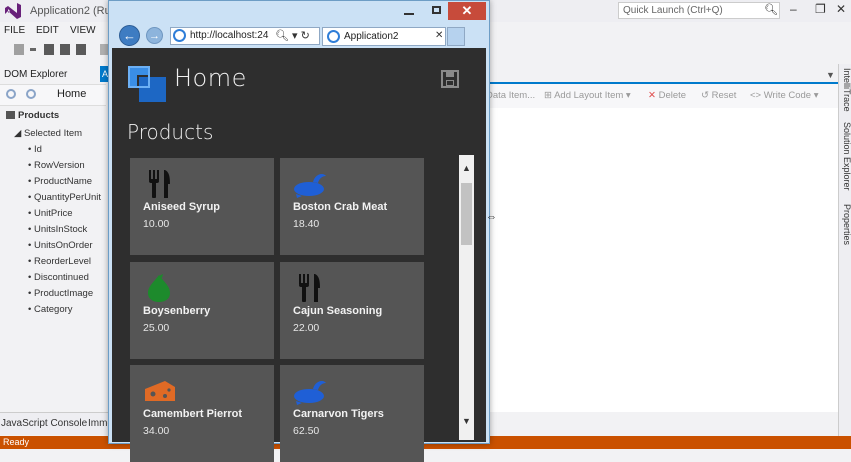 The height and width of the screenshot is (462, 851). I want to click on tab-intellitrace: IntelliTrace, so click(845, 90).